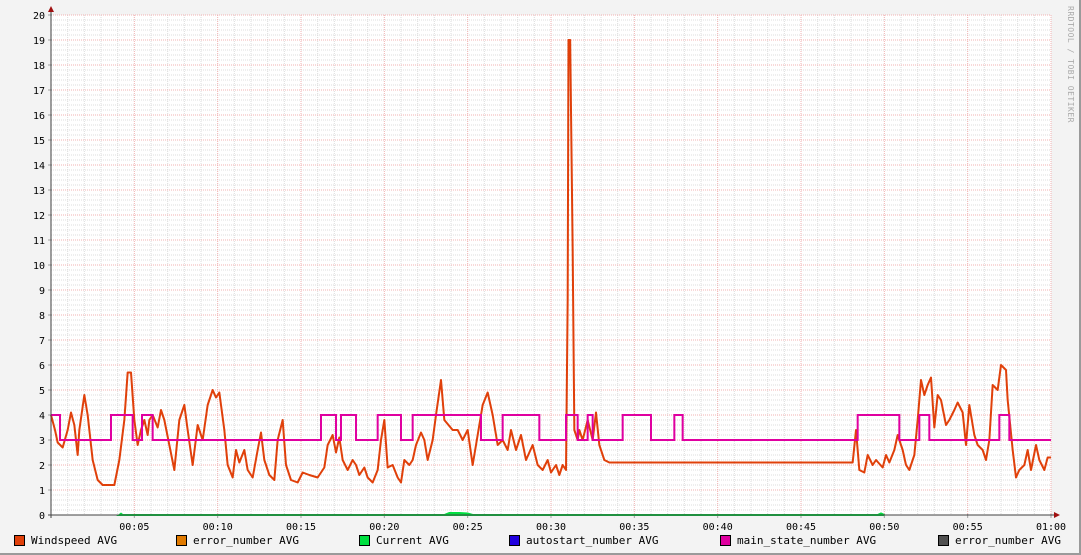 Image resolution: width=1081 pixels, height=555 pixels. I want to click on y-tick-label: 11, so click(39, 241).